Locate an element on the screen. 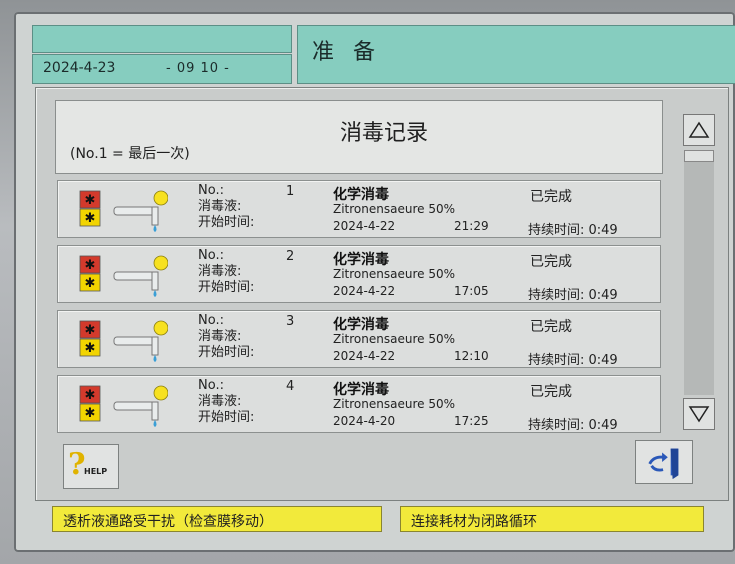 This screenshot has height=564, width=735. exit-button is located at coordinates (664, 462).